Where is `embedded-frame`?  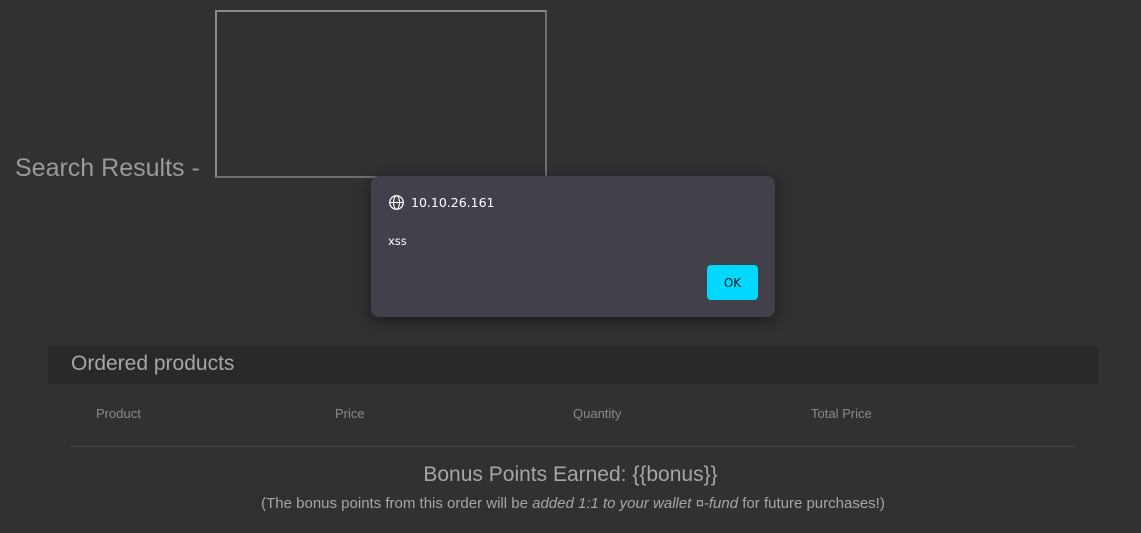
embedded-frame is located at coordinates (381, 94).